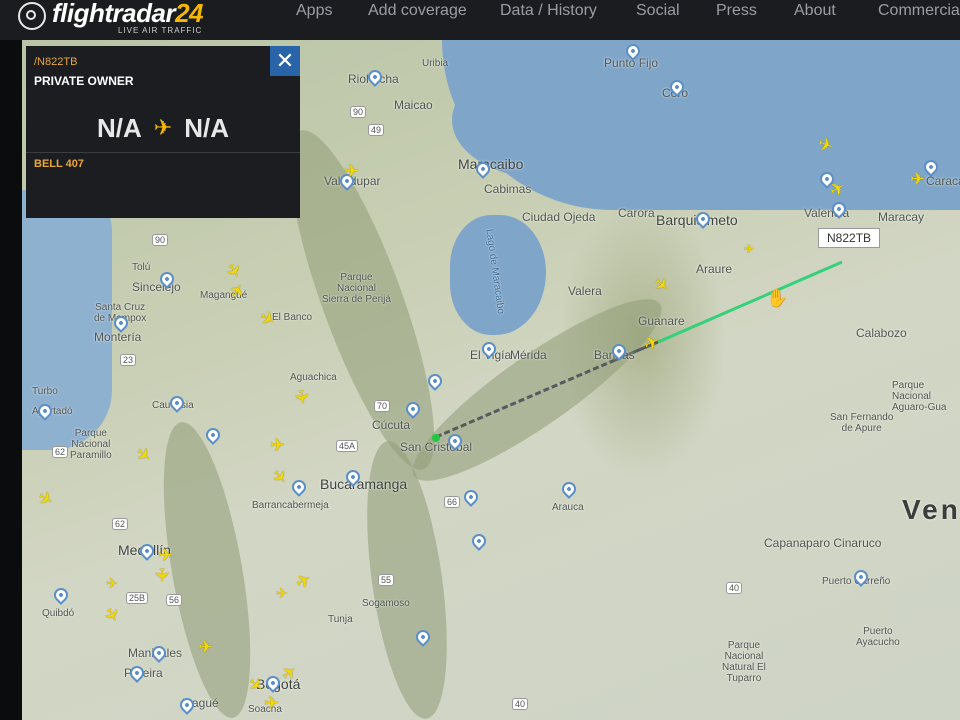 The image size is (960, 720). I want to click on map-label: Valera, so click(585, 291).